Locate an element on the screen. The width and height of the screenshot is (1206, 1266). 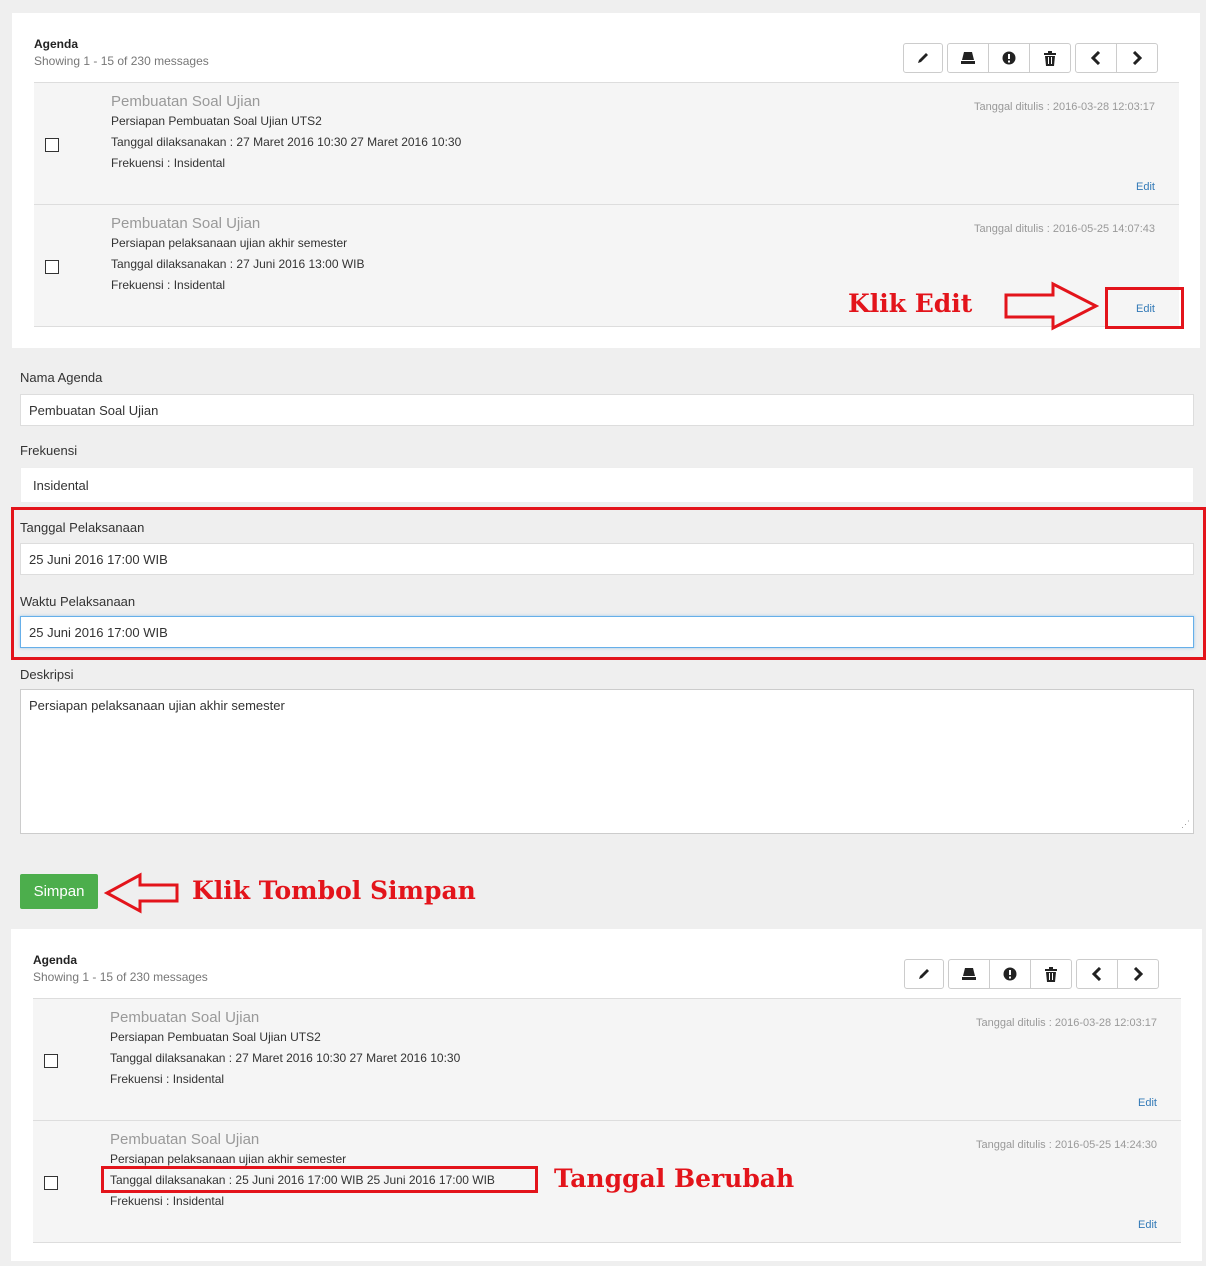
nama-agenda-label: Nama Agenda is located at coordinates (61, 377).